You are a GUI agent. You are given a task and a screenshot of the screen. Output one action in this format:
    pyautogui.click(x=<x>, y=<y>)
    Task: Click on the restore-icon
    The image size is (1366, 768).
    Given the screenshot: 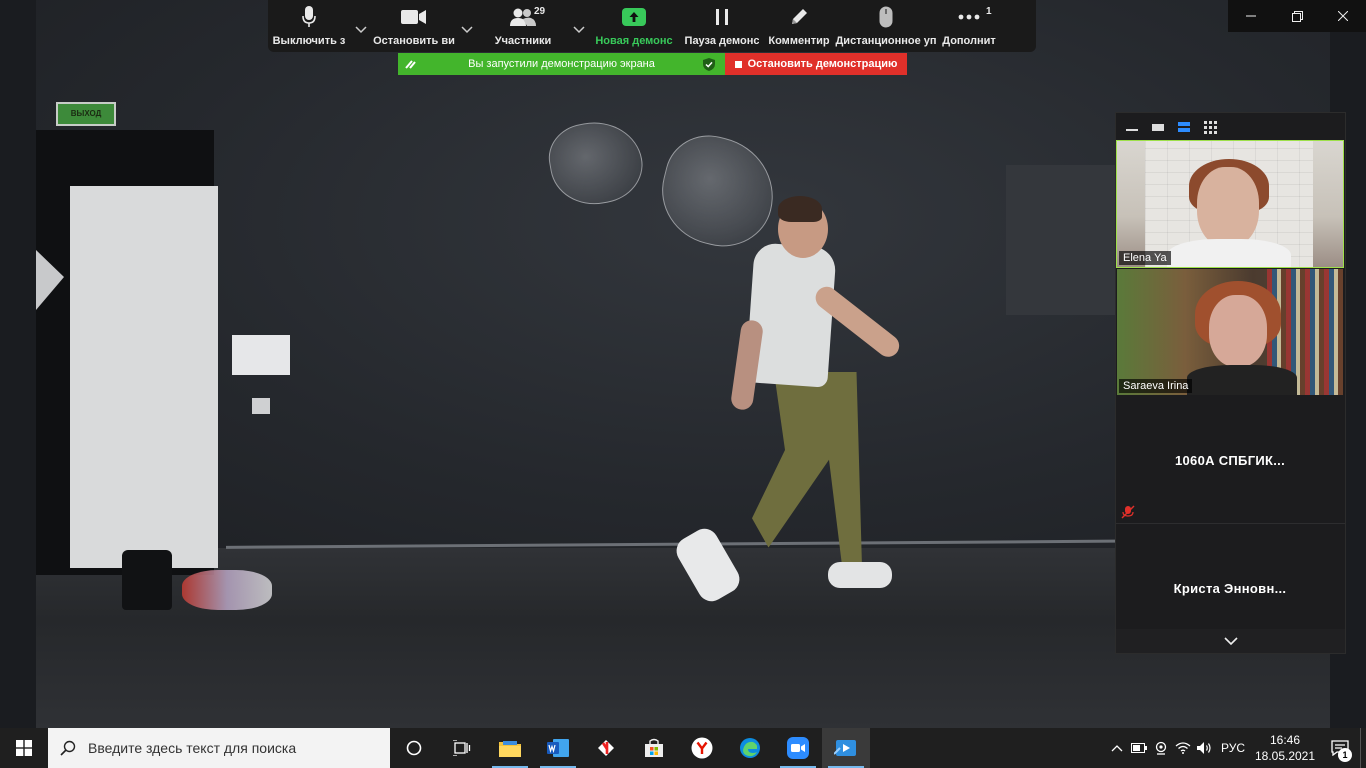 What is the action you would take?
    pyautogui.click(x=1297, y=16)
    